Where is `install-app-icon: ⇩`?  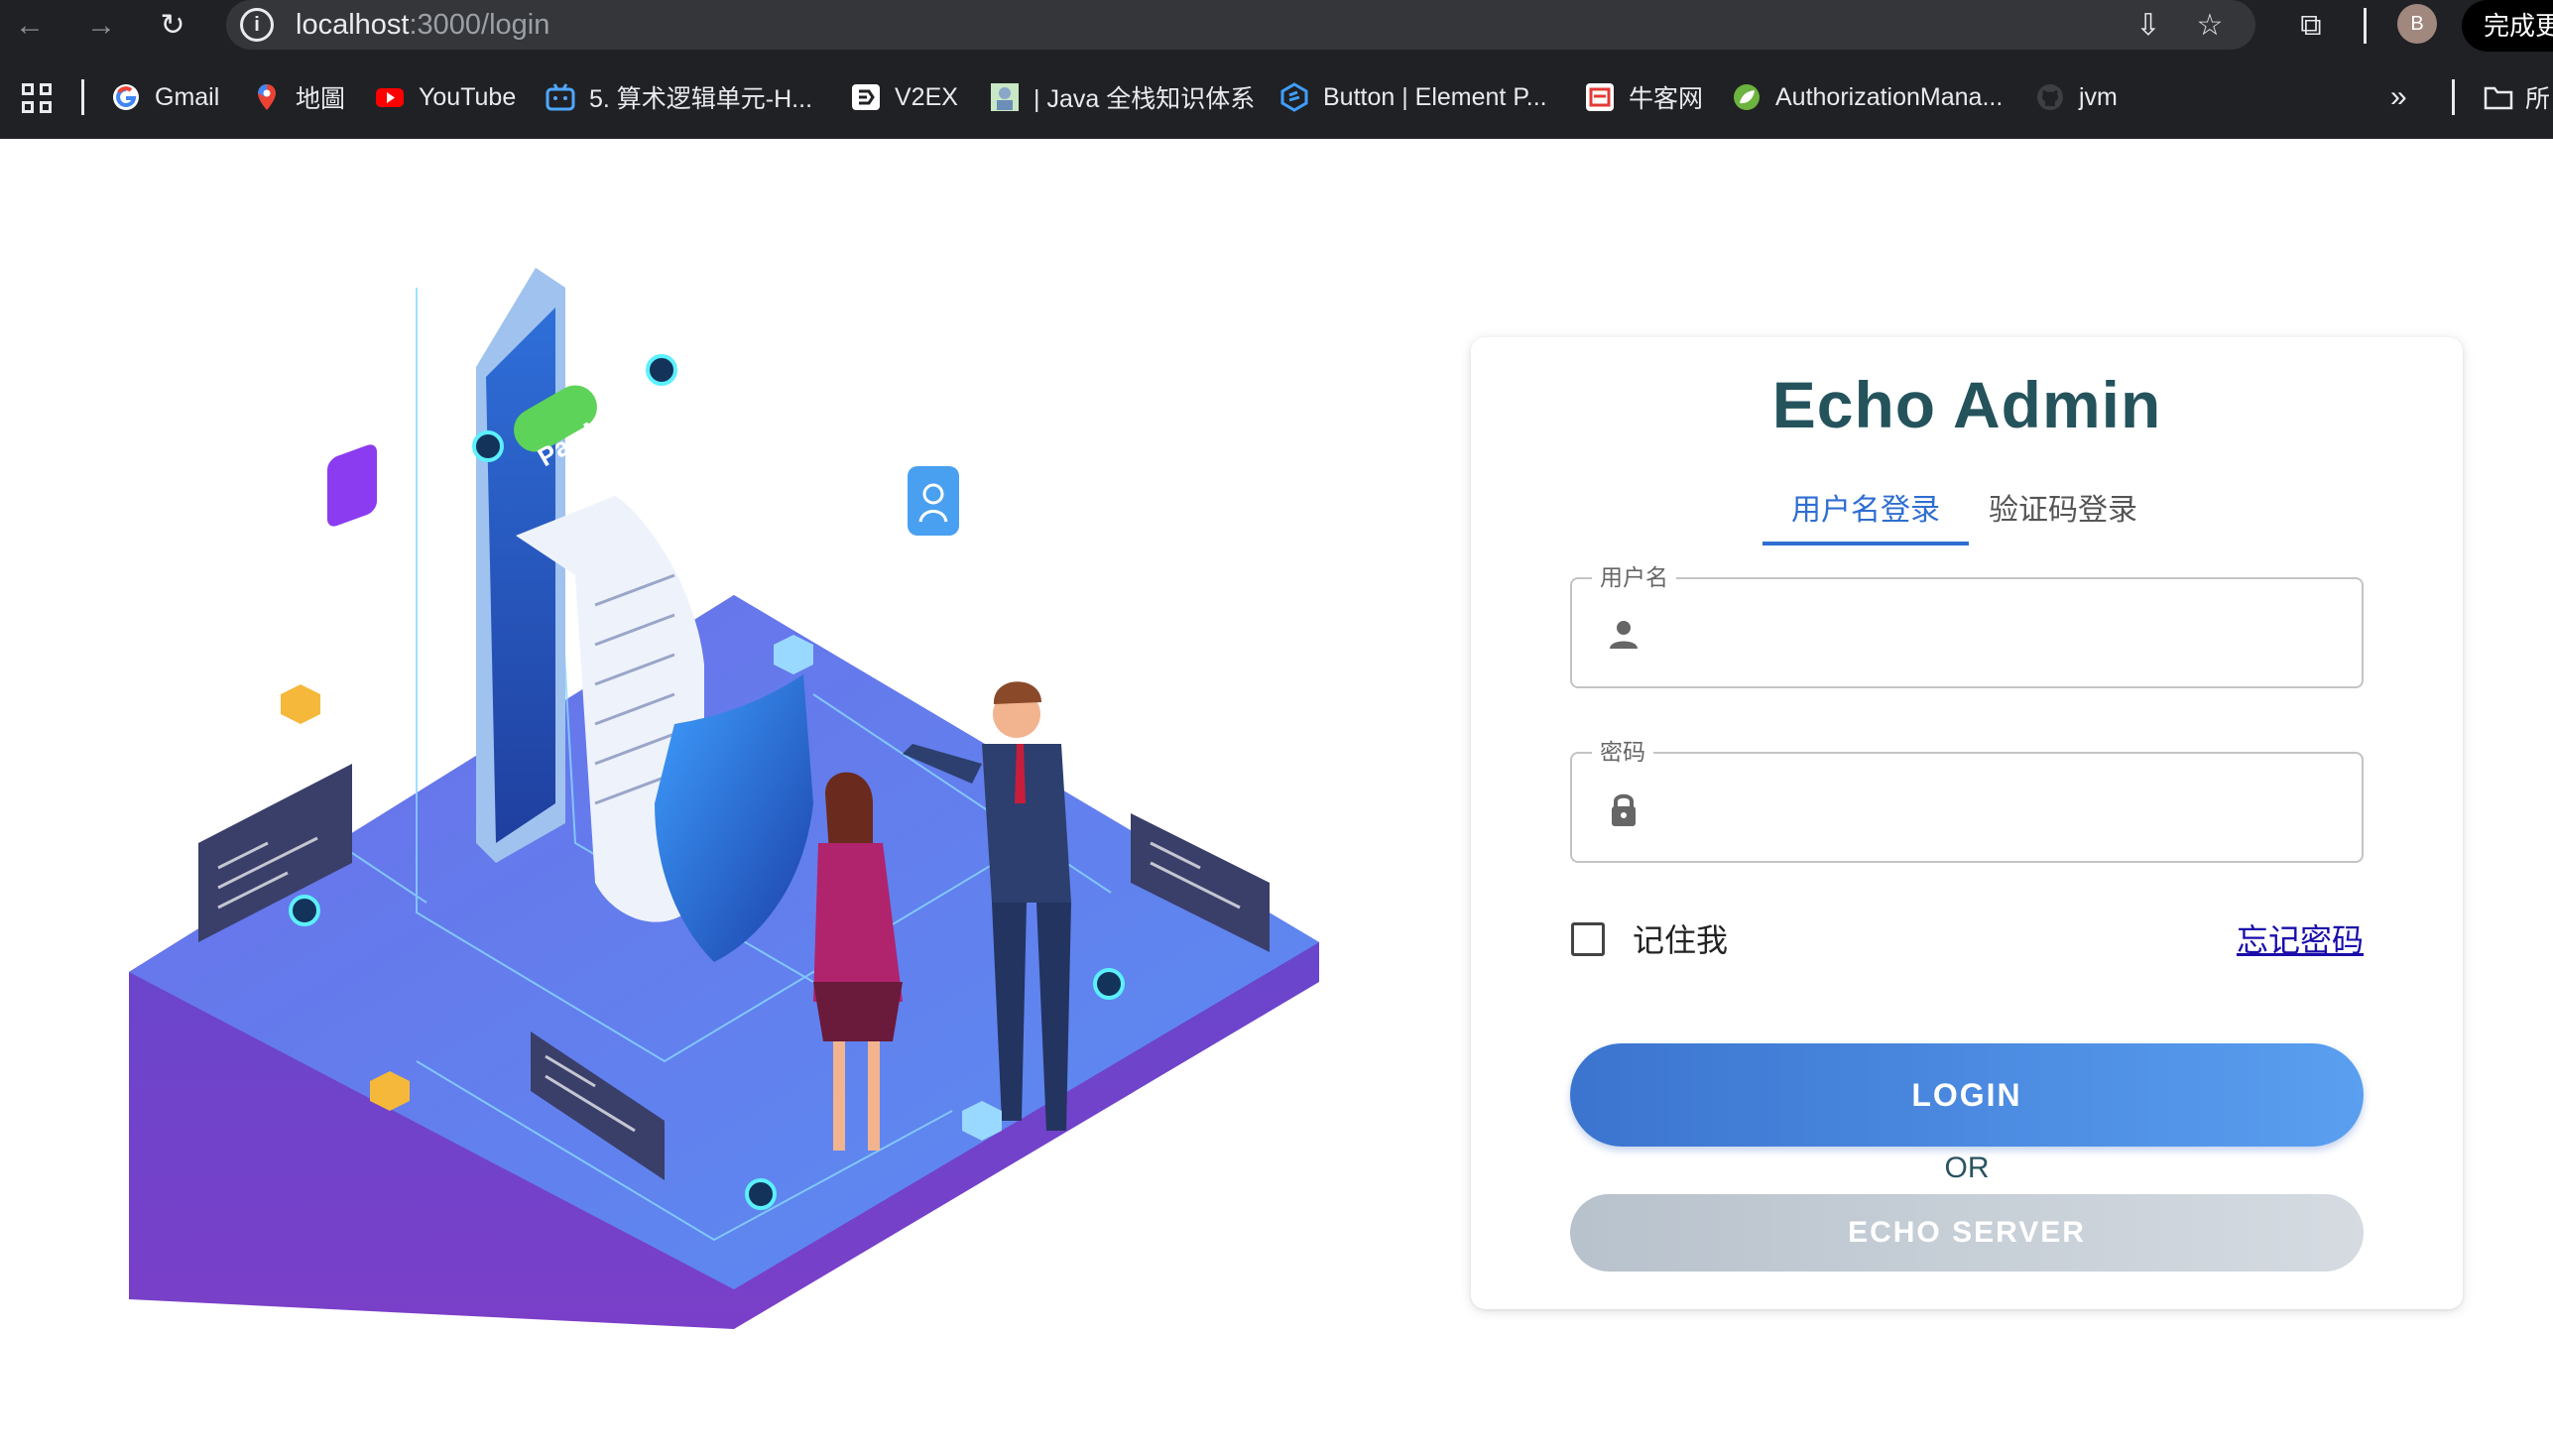 install-app-icon: ⇩ is located at coordinates (2148, 26).